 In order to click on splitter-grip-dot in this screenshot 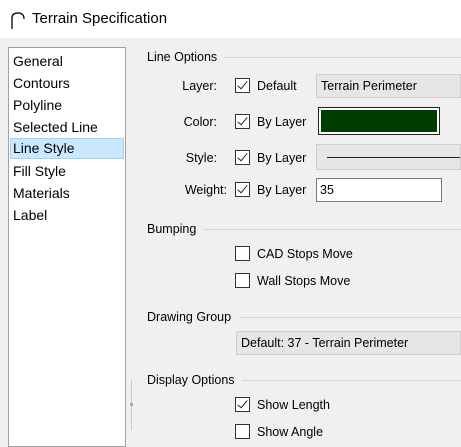, I will do `click(131, 404)`.